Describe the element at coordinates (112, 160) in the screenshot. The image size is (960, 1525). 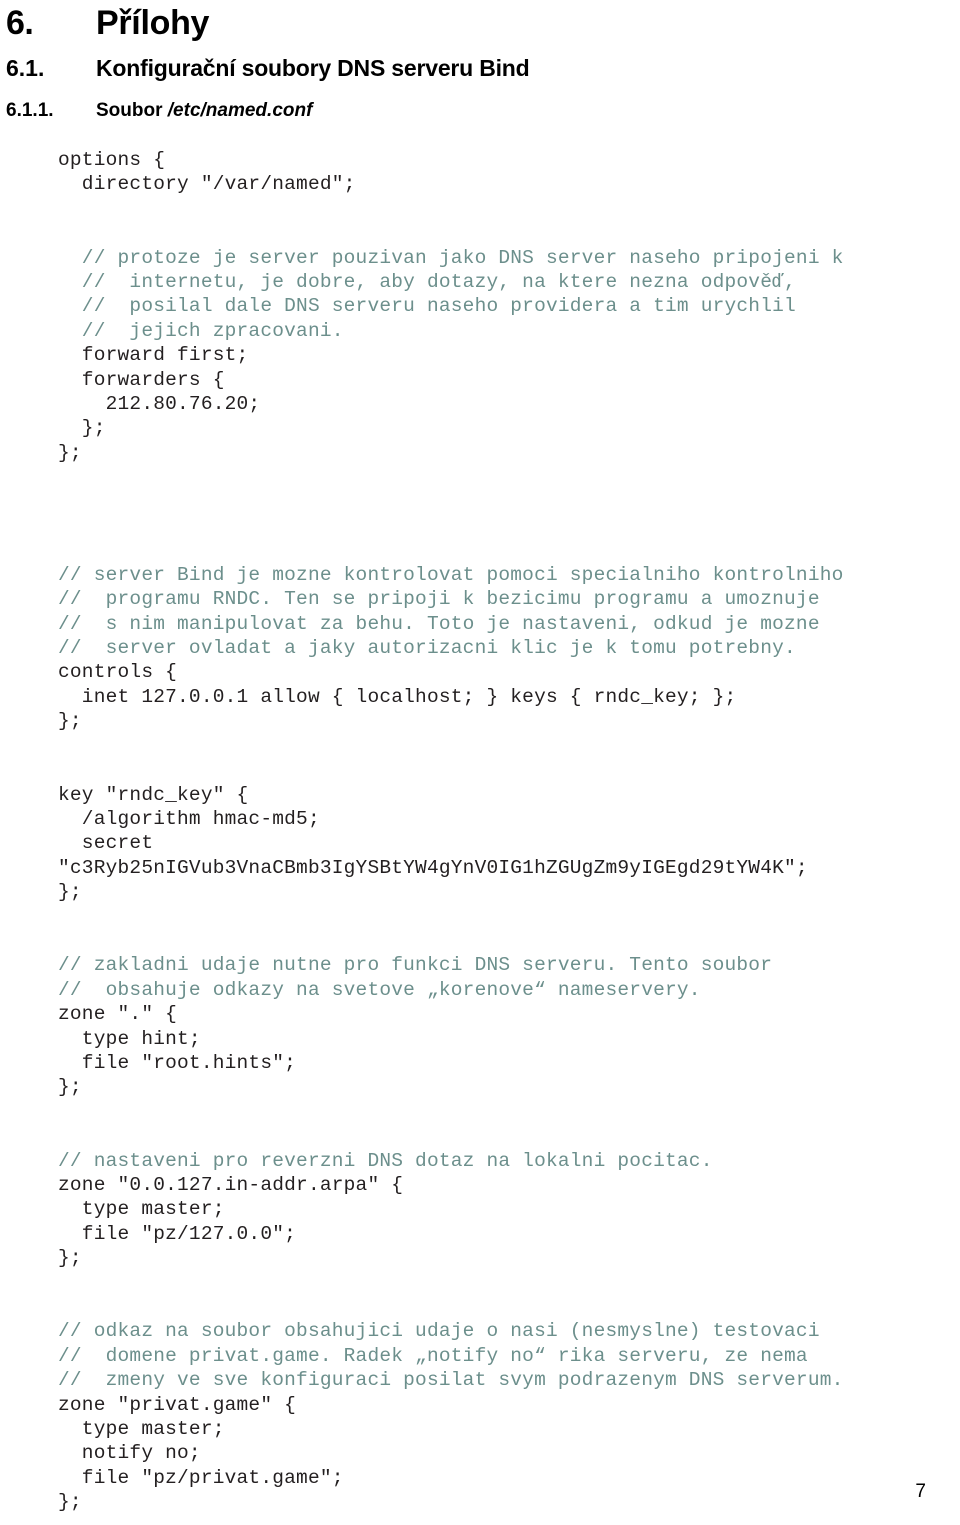
I see `code-line: options {` at that location.